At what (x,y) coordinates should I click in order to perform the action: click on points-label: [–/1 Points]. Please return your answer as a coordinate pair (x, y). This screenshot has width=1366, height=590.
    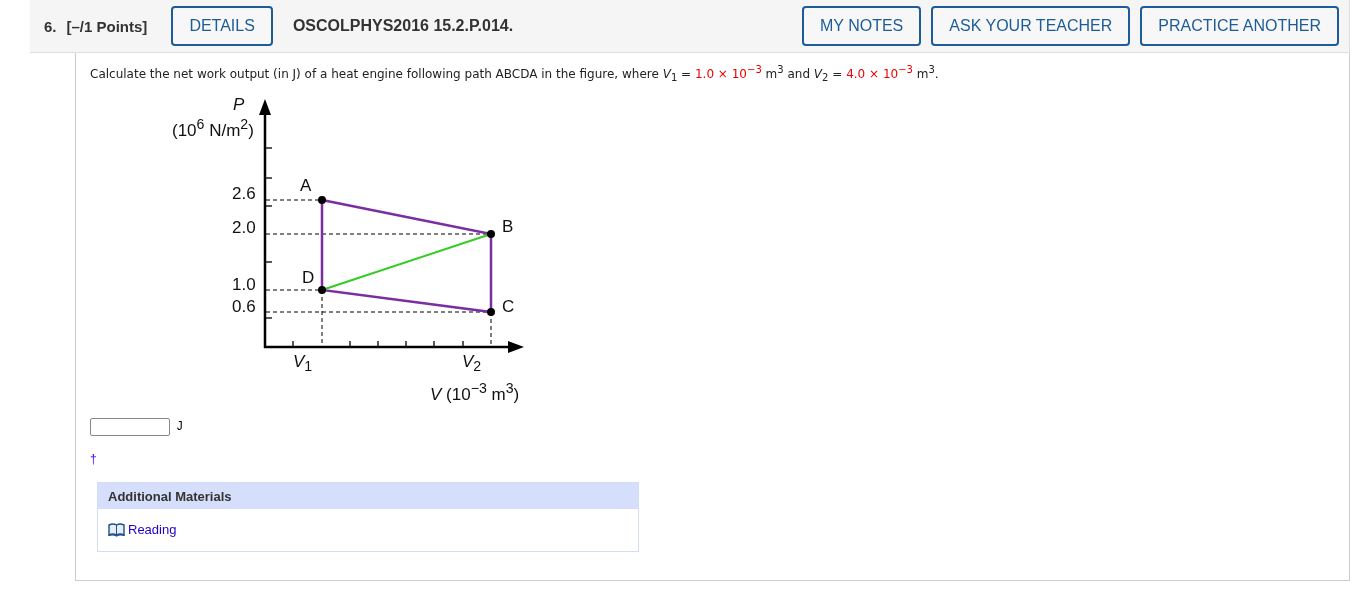
    Looking at the image, I should click on (107, 26).